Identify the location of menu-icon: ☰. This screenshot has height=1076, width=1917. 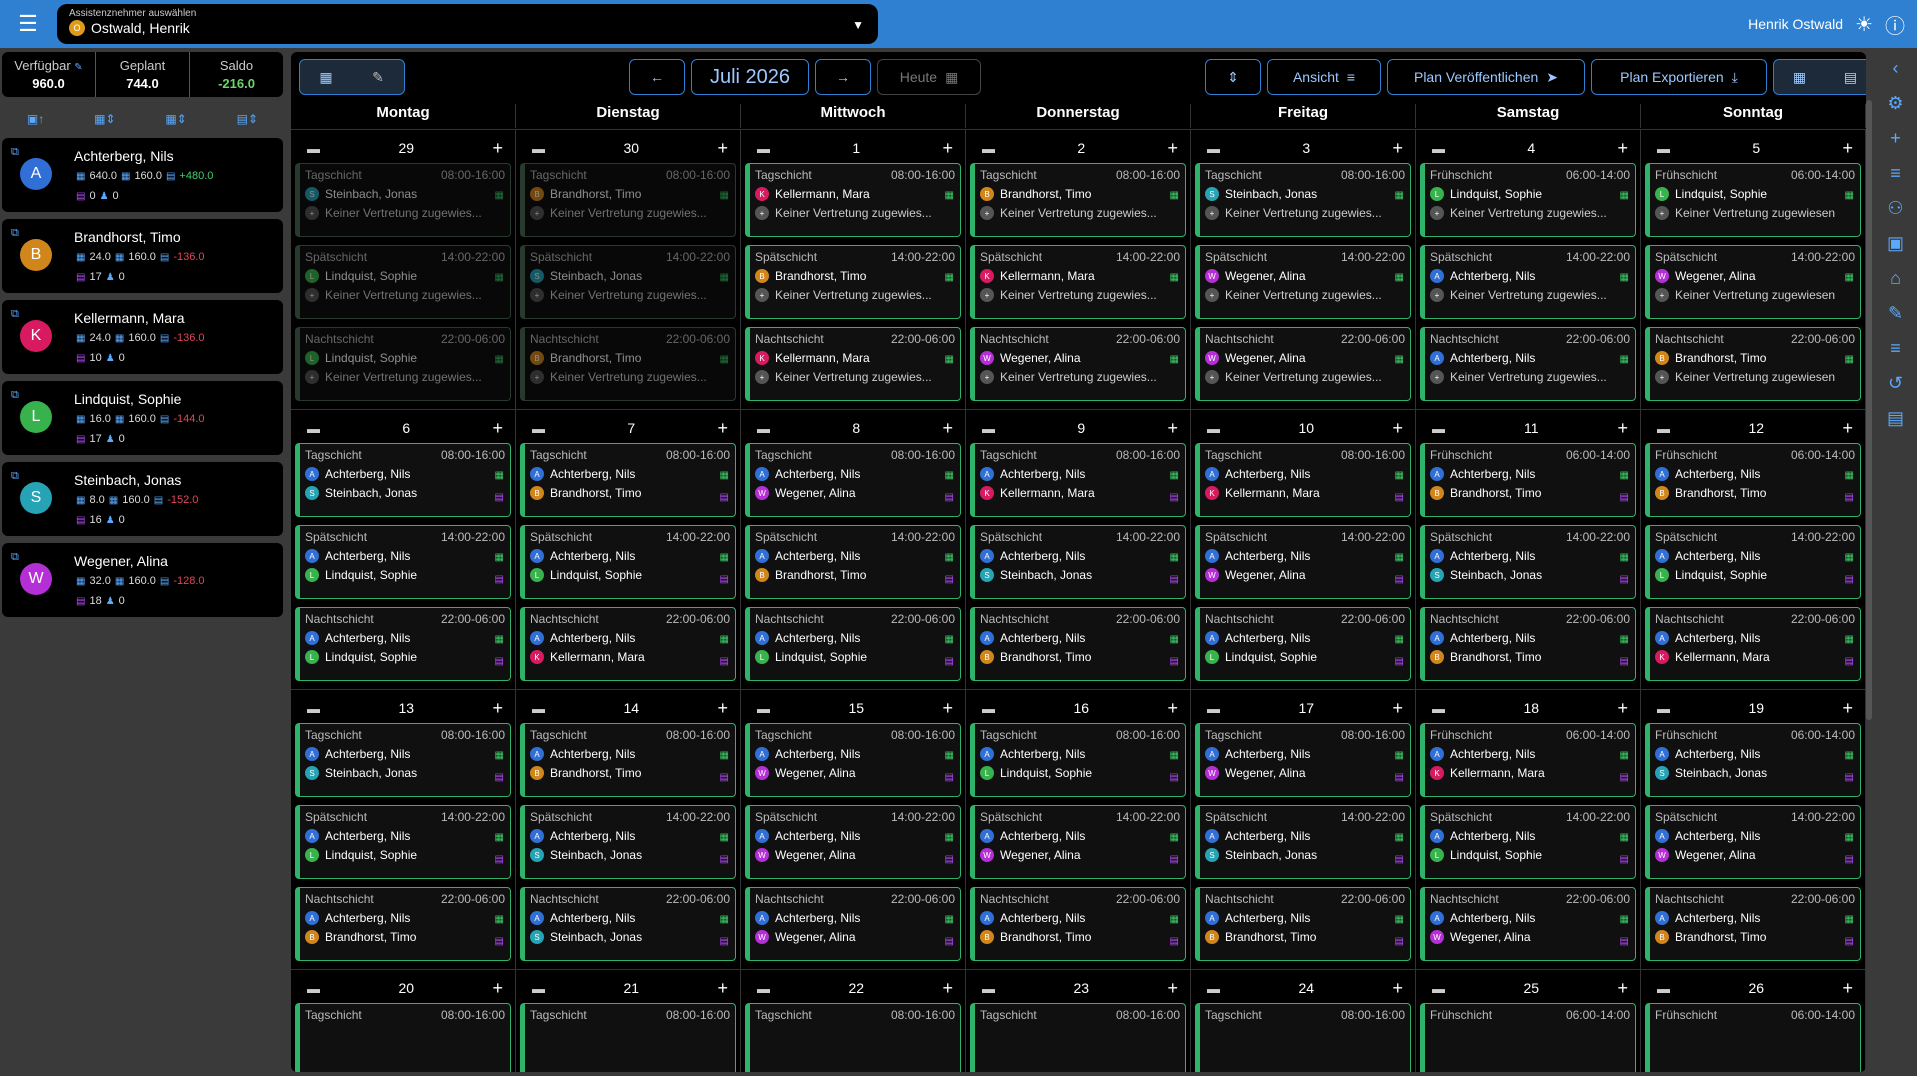
(28, 24).